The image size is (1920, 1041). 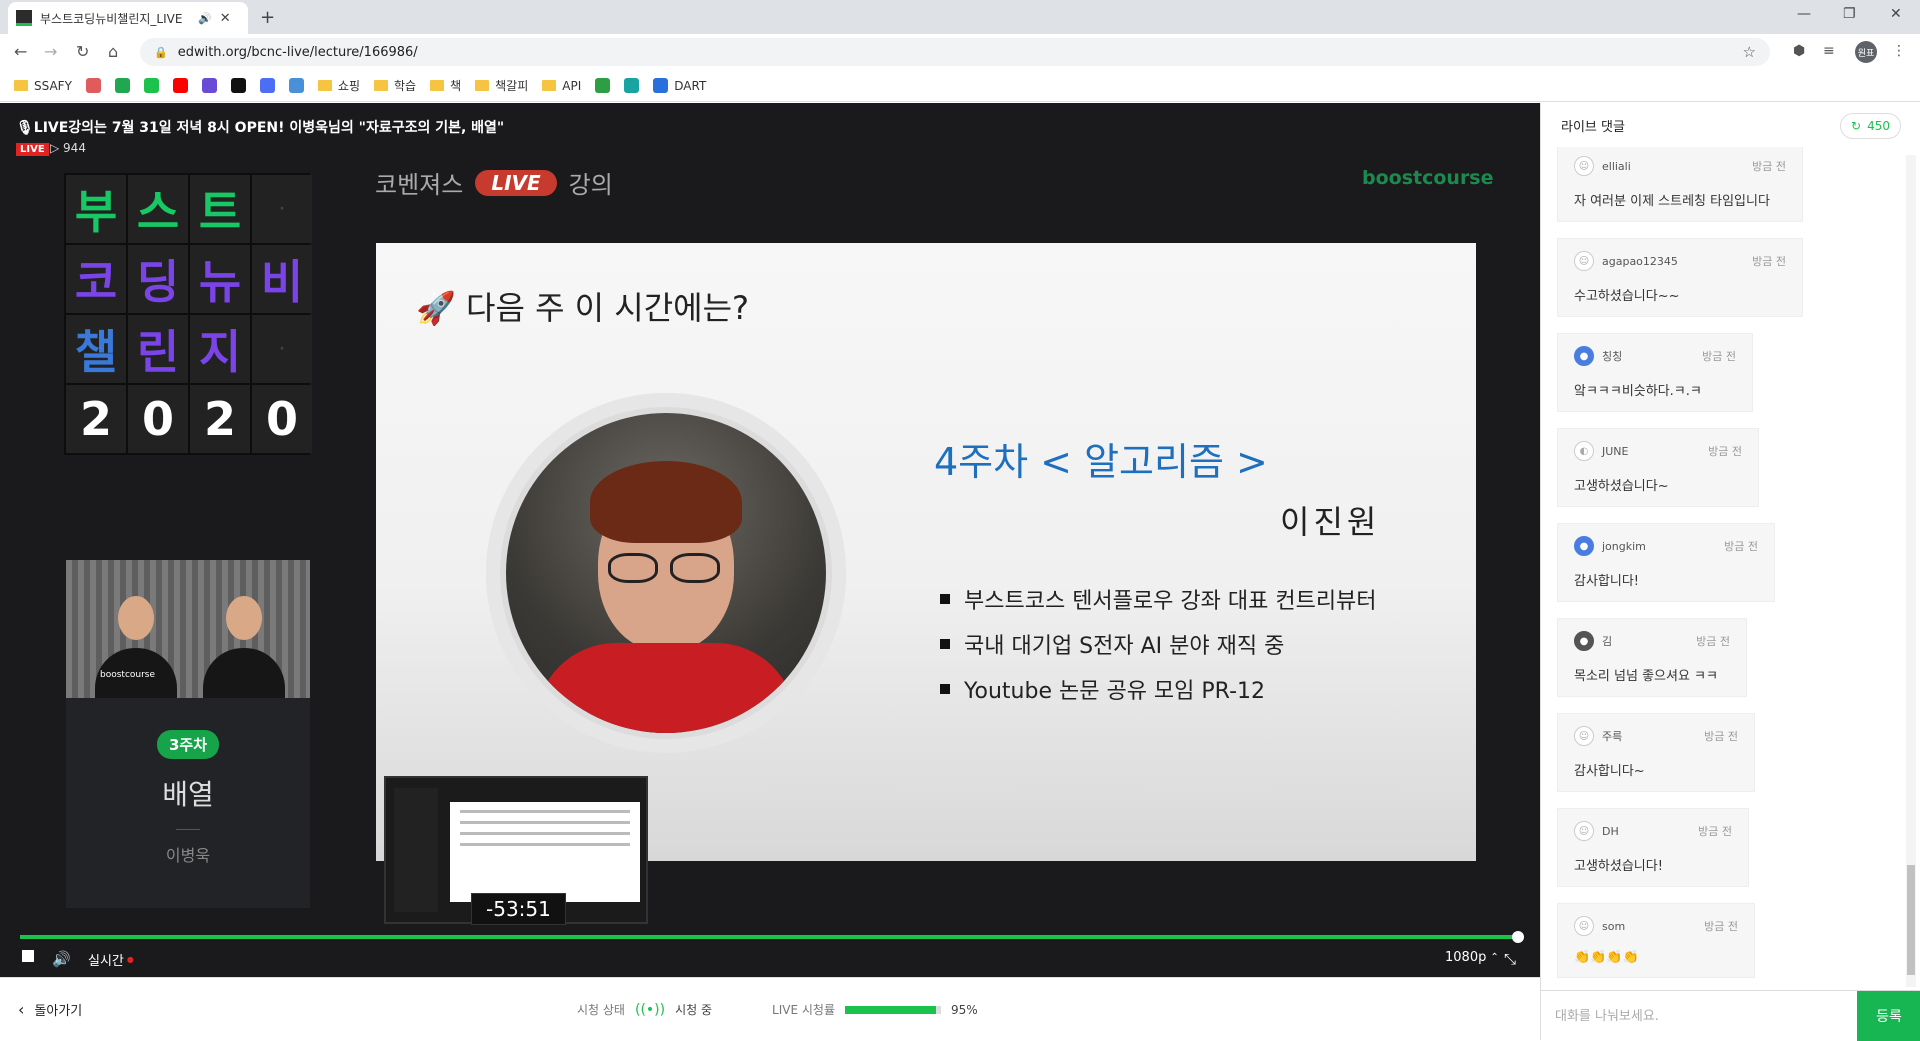 I want to click on green-leaf-icon, so click(x=603, y=85).